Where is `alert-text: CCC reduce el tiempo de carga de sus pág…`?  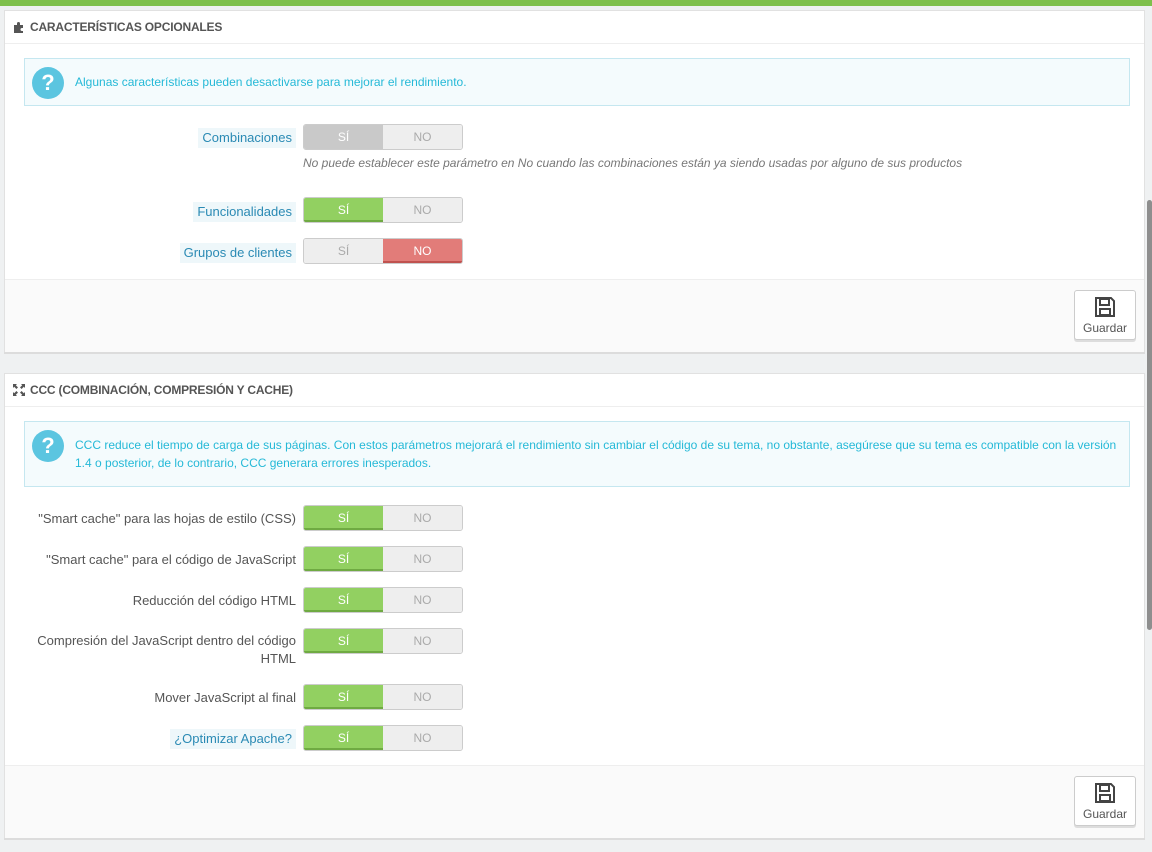 alert-text: CCC reduce el tiempo de carga de sus pág… is located at coordinates (596, 454).